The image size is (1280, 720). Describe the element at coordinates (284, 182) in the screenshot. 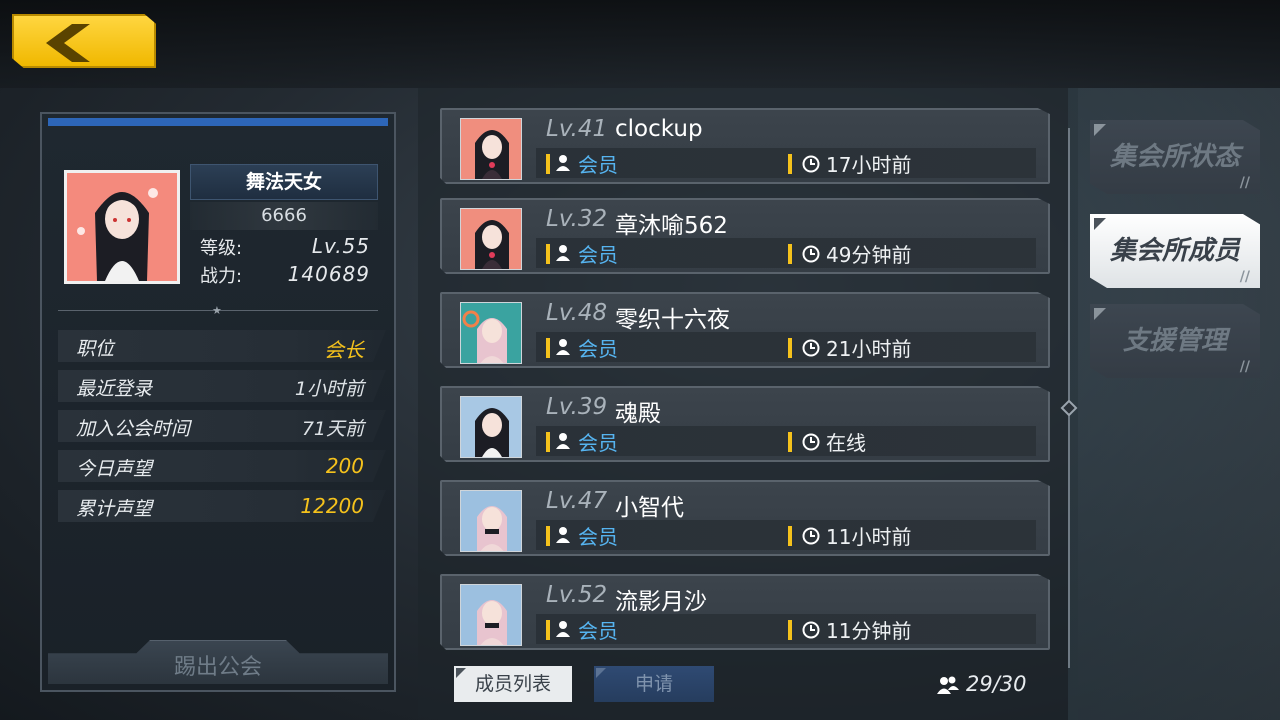

I see `profile-name: 舞法天女` at that location.